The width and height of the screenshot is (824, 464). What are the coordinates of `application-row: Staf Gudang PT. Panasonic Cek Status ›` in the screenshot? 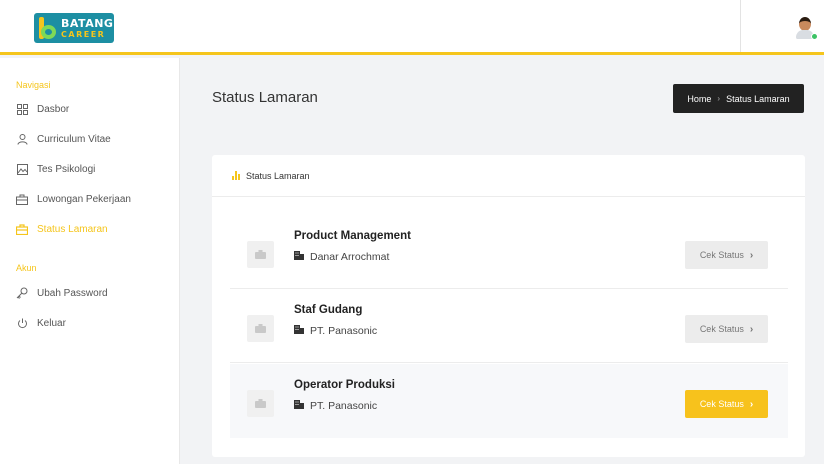 It's located at (509, 326).